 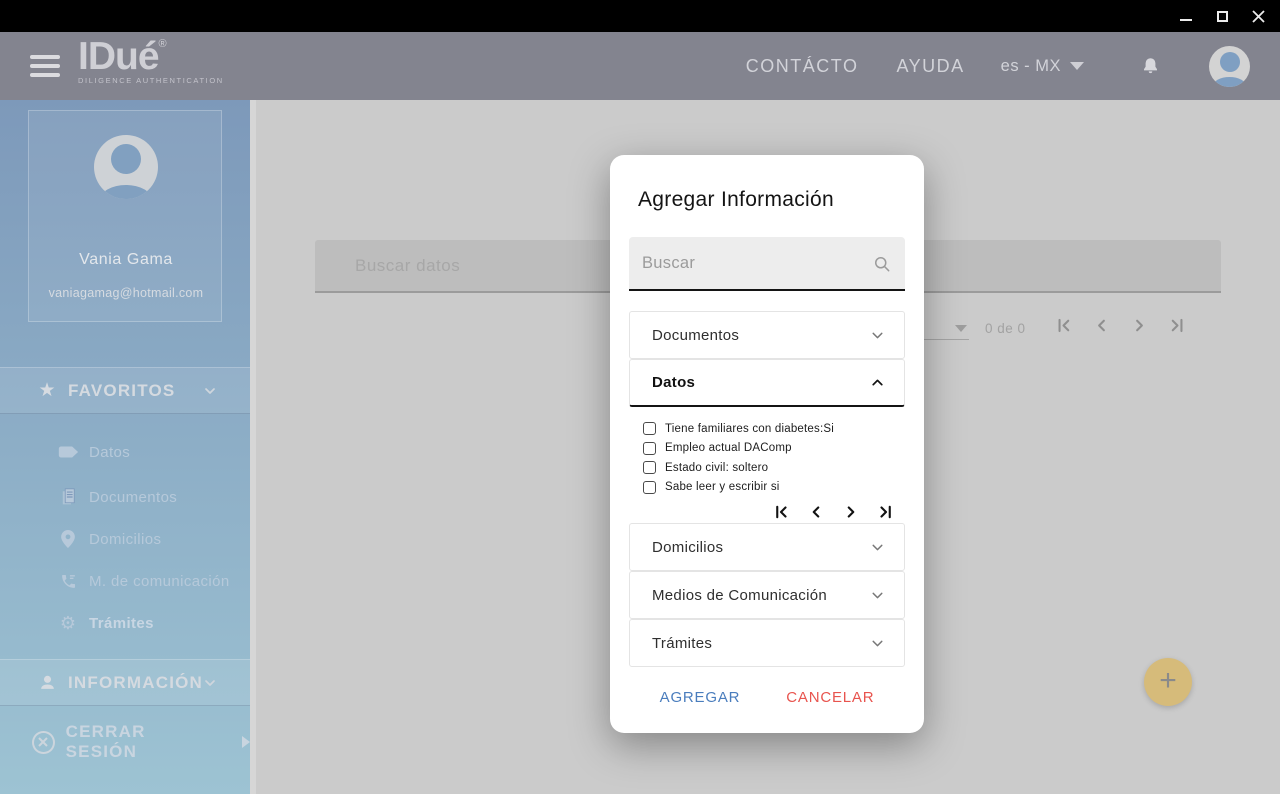 I want to click on accordion-medios-comunicacion: Medios de Comunicación, so click(x=767, y=595).